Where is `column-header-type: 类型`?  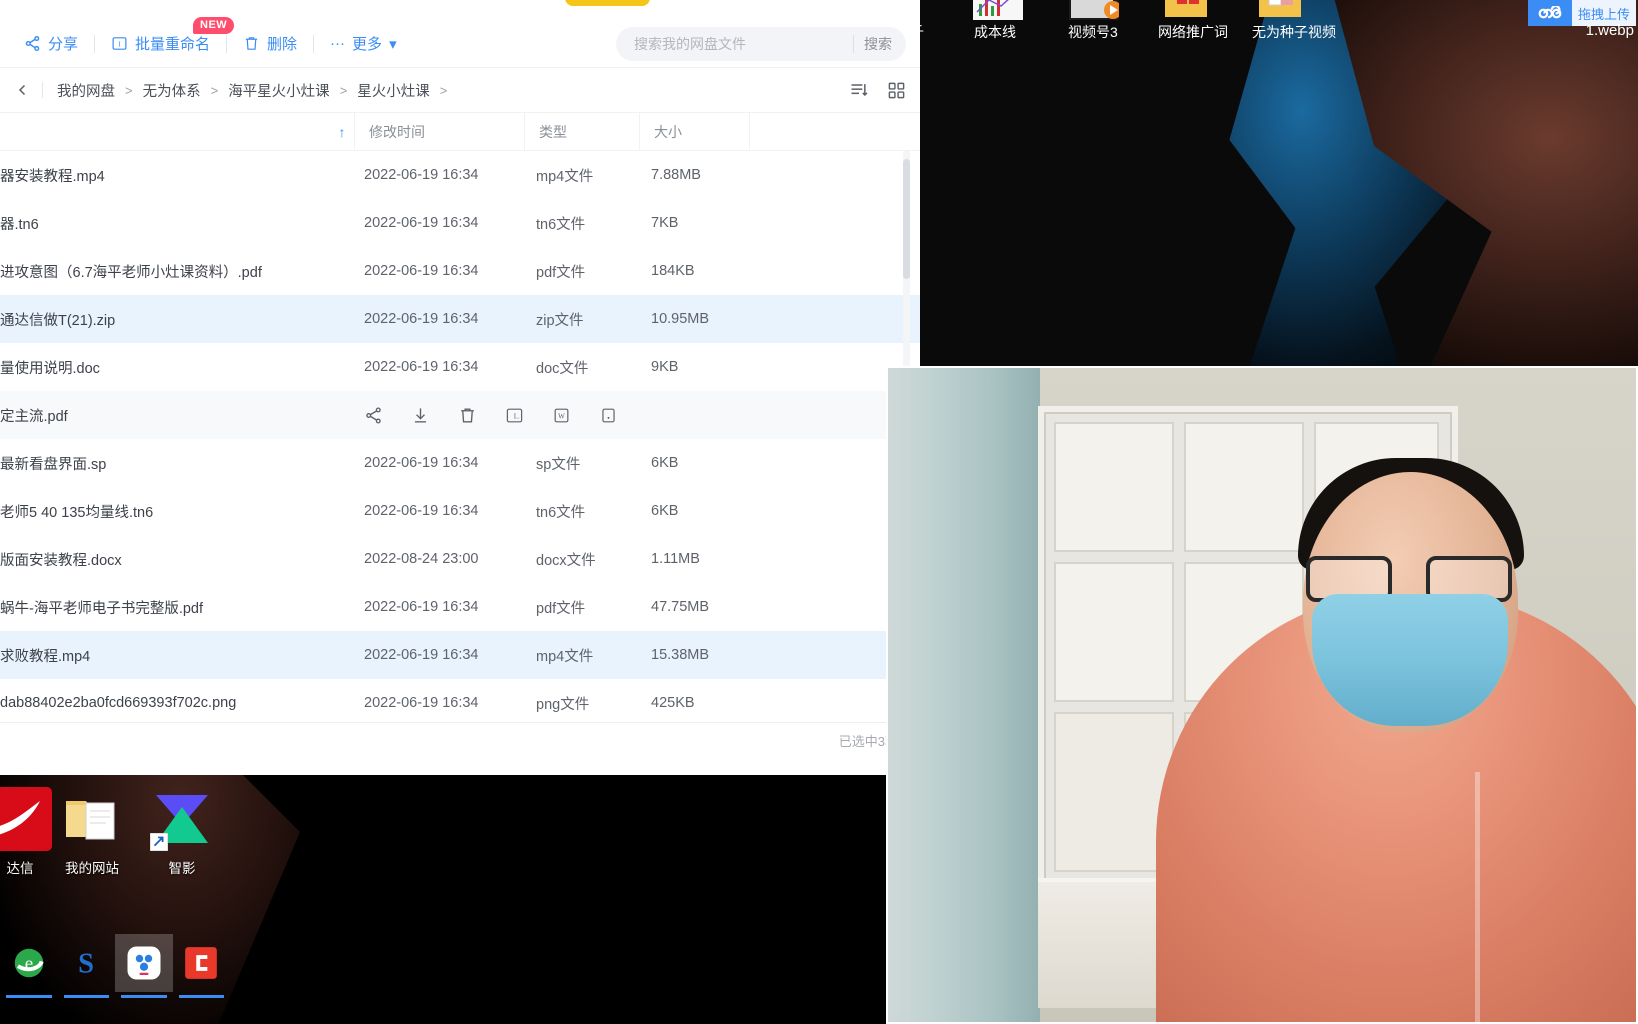
column-header-type: 类型 is located at coordinates (581, 131).